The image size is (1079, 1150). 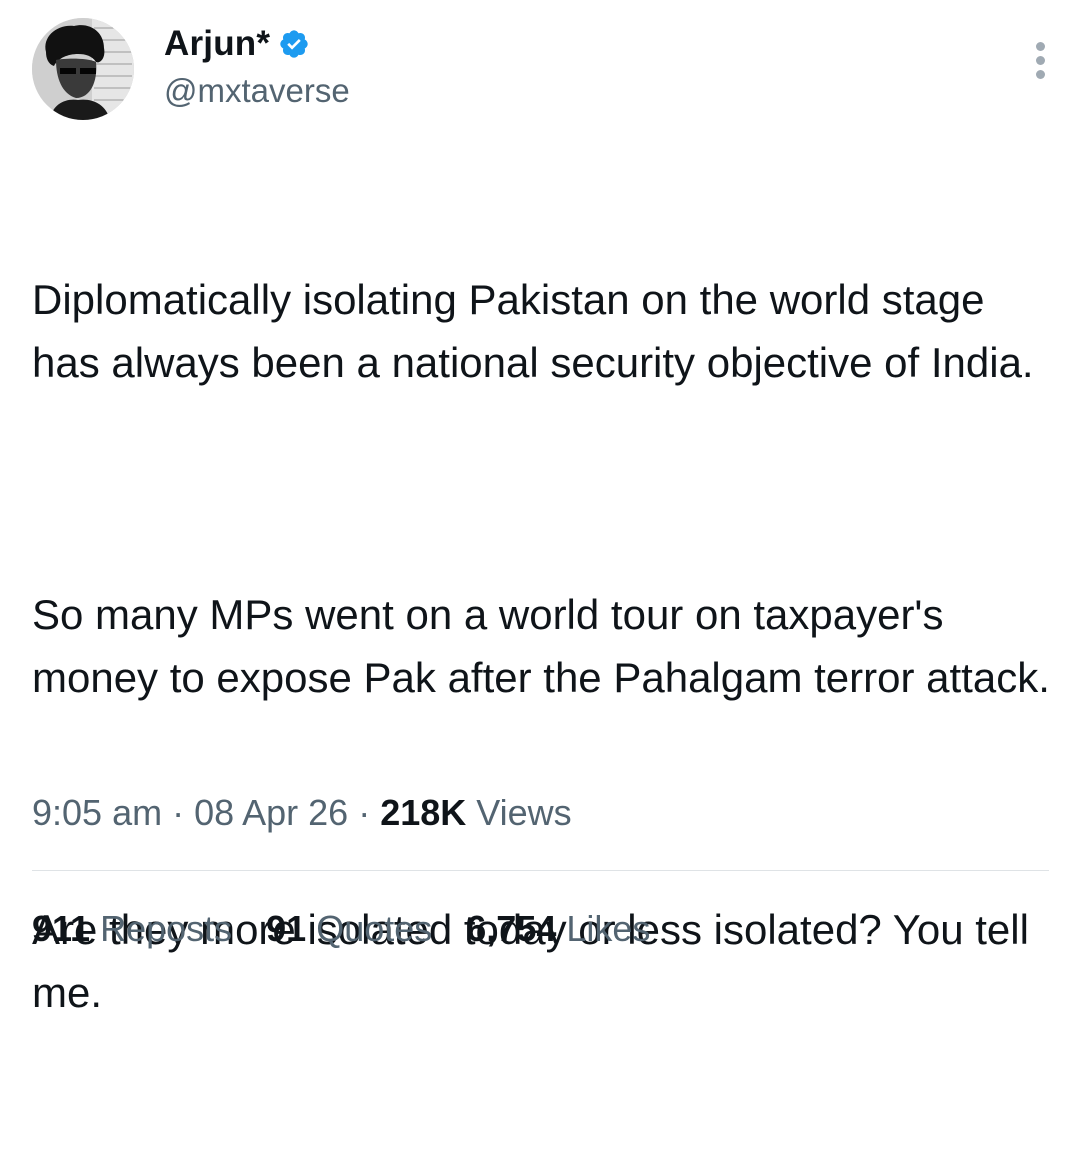 What do you see at coordinates (511, 928) in the screenshot?
I see `likes-count: 6,754` at bounding box center [511, 928].